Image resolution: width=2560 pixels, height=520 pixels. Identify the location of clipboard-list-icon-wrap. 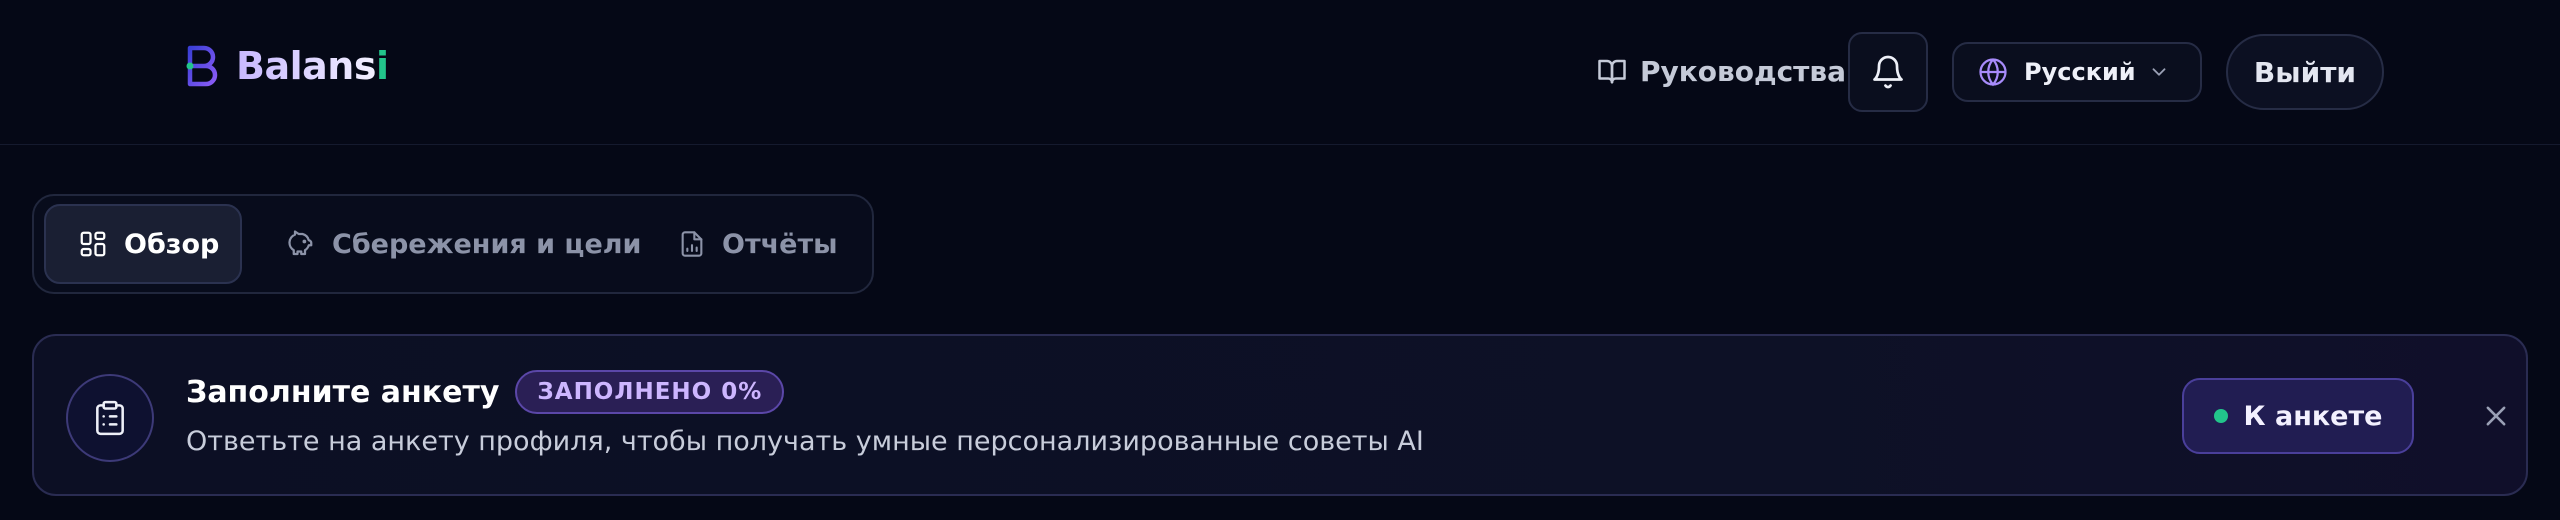
(110, 418).